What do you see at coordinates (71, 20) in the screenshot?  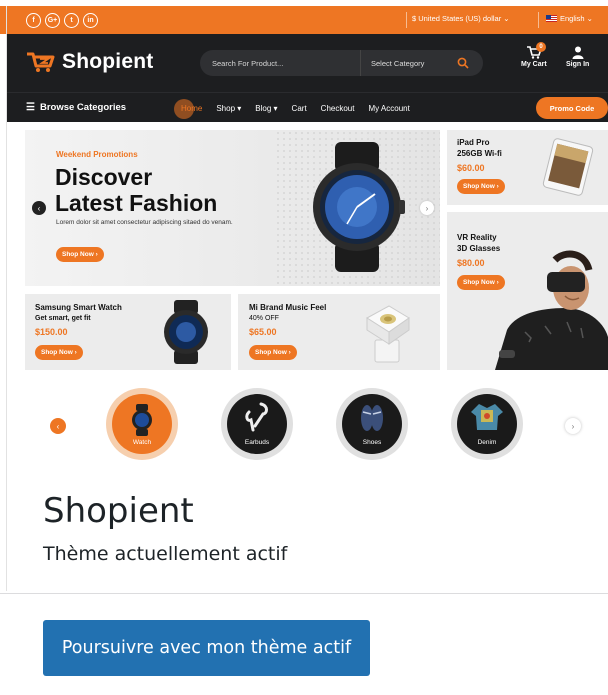 I see `twitter-icon: t` at bounding box center [71, 20].